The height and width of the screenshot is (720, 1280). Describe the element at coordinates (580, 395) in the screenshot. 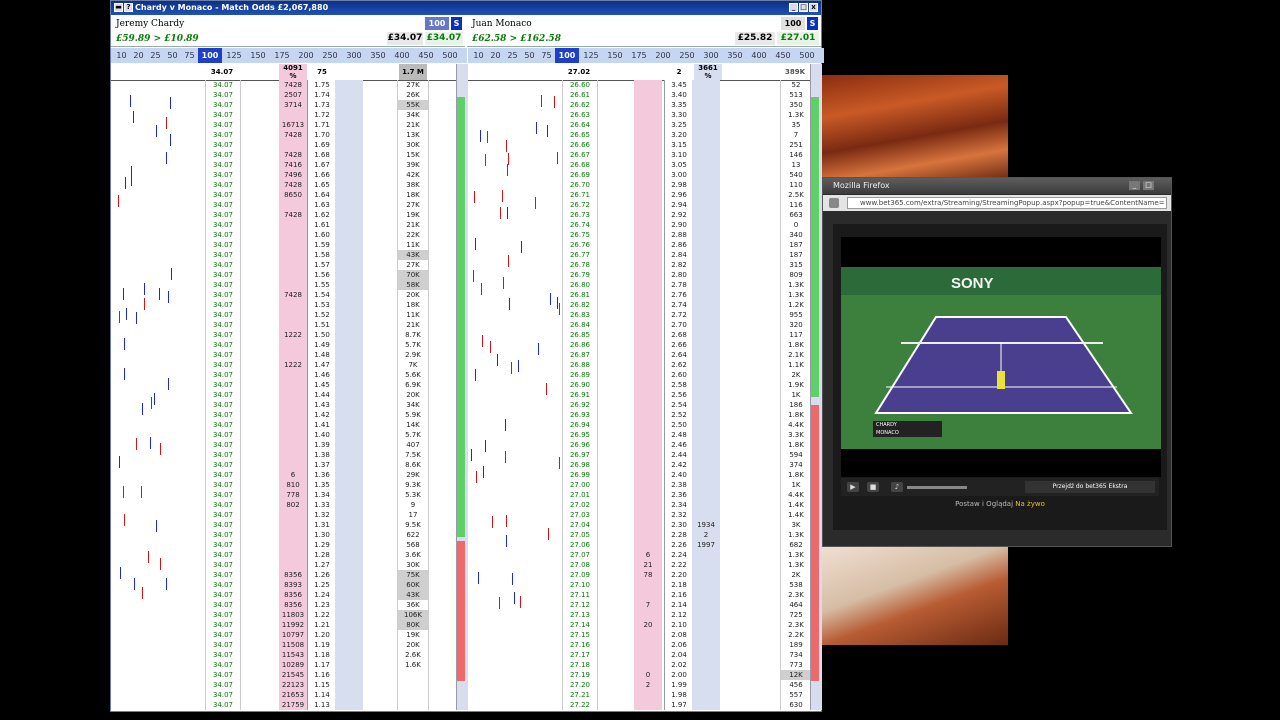

I see `ladder-cell: 26.91` at that location.